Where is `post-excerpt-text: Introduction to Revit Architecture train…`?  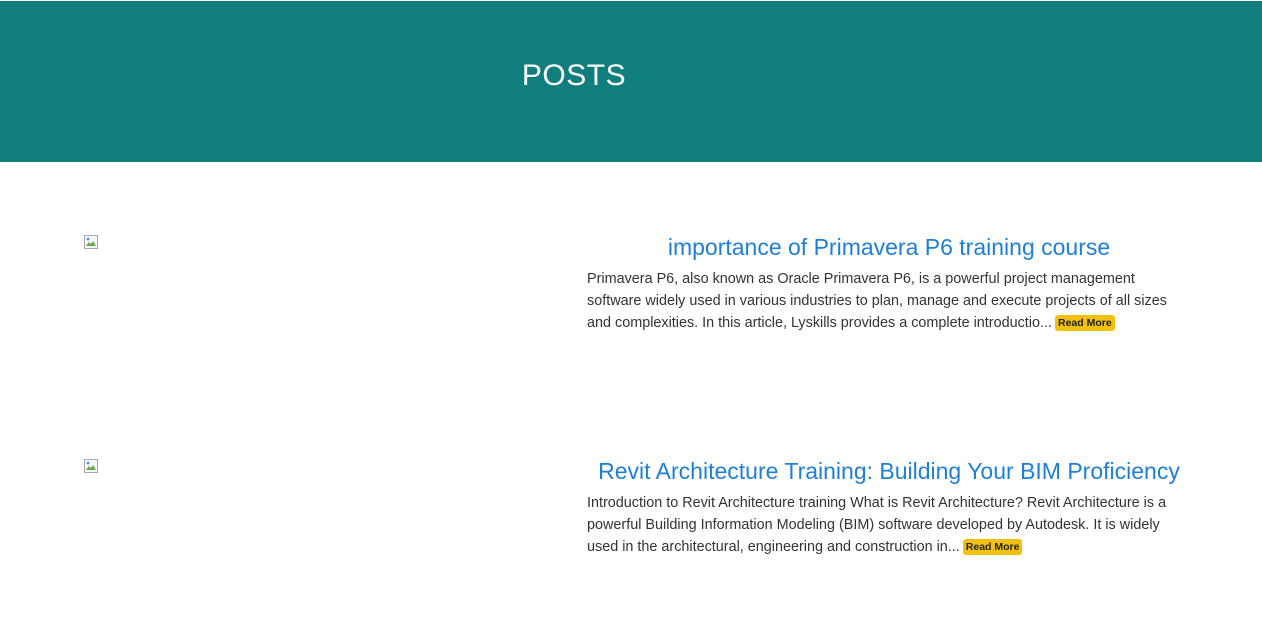
post-excerpt-text: Introduction to Revit Architecture train… is located at coordinates (877, 525).